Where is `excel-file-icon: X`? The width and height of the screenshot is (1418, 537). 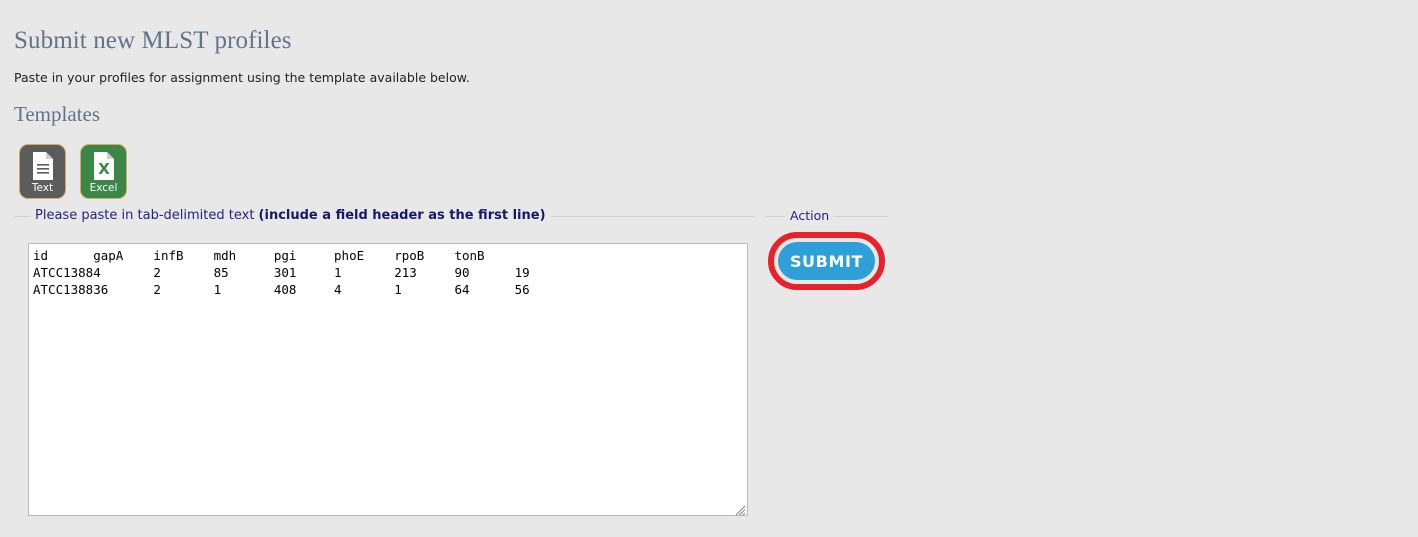 excel-file-icon: X is located at coordinates (104, 166).